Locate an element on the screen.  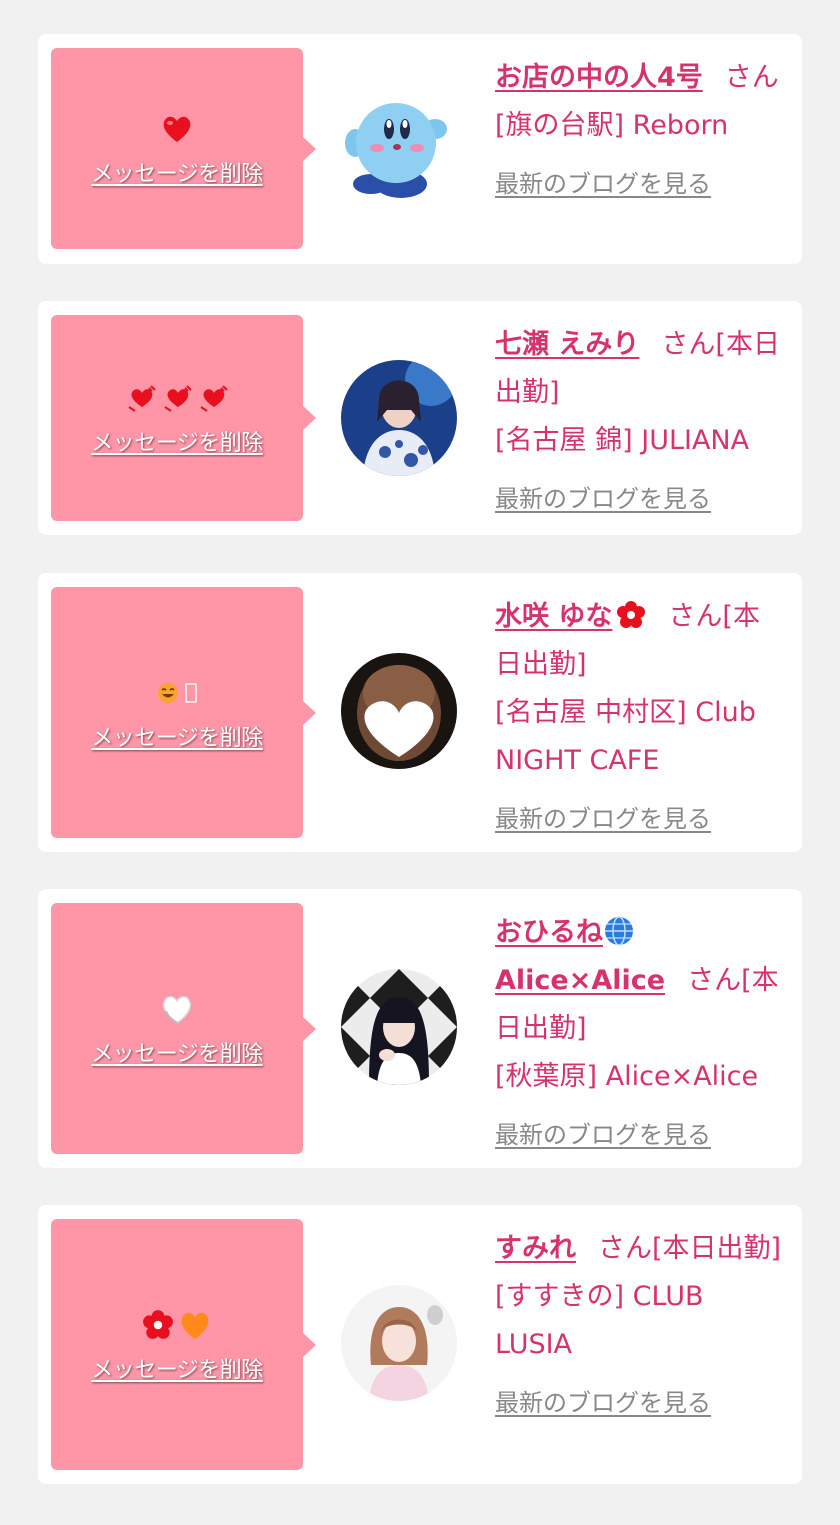
cast-name-link: 水咲 ゆな is located at coordinates (570, 616).